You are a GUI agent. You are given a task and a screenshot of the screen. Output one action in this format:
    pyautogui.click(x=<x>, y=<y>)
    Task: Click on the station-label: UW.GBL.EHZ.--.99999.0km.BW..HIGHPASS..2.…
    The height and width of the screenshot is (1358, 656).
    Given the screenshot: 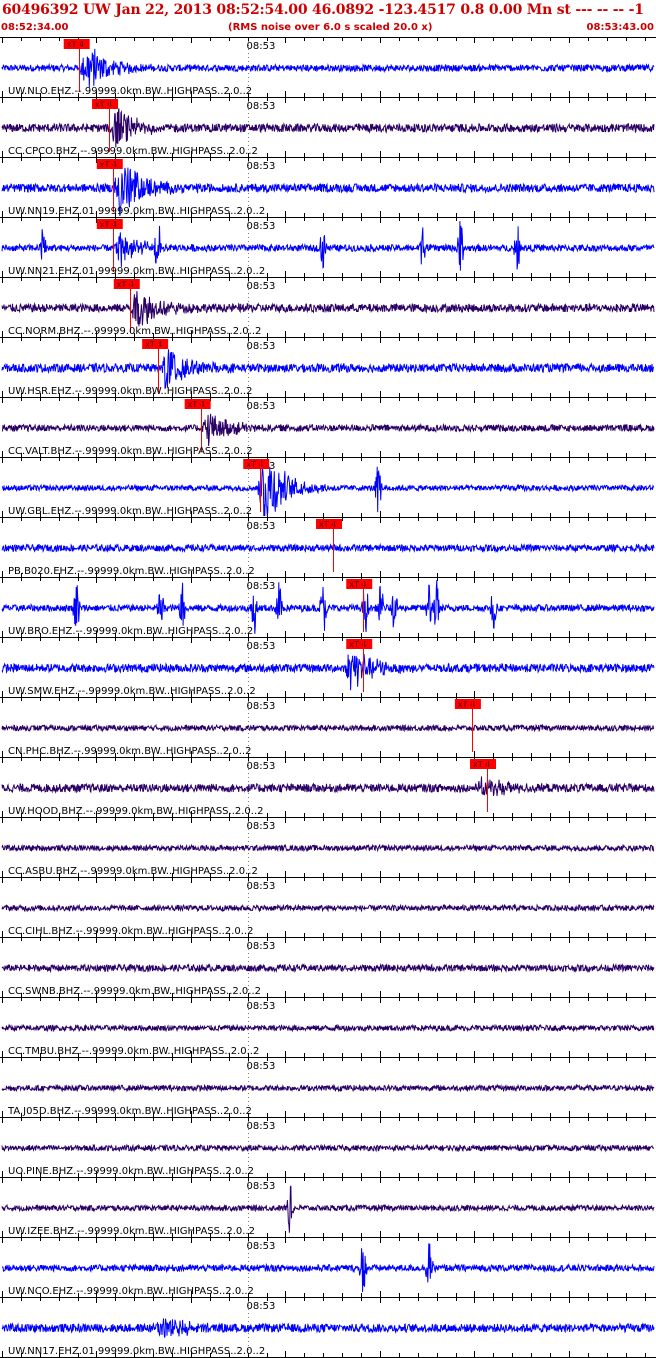 What is the action you would take?
    pyautogui.click(x=130, y=511)
    